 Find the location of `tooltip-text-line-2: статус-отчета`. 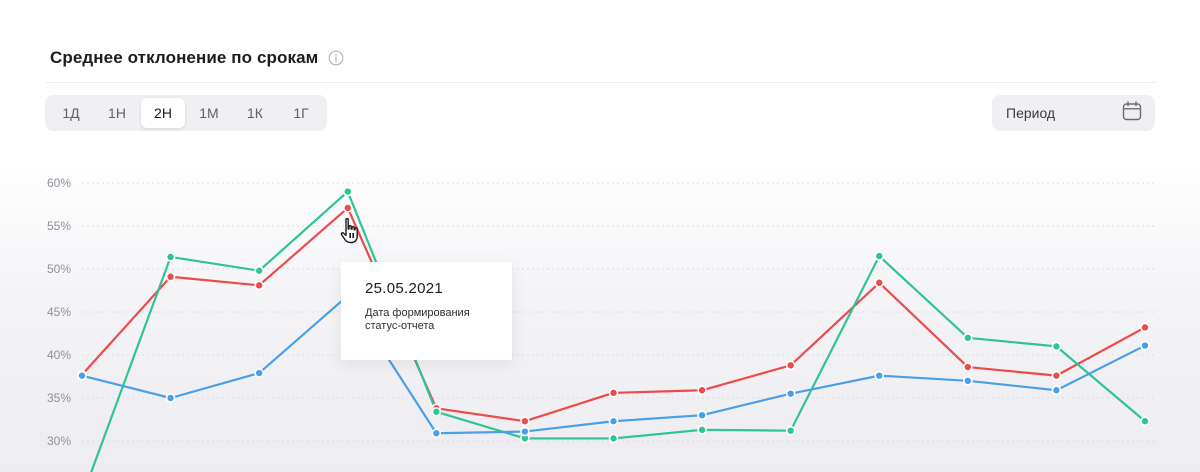

tooltip-text-line-2: статус-отчета is located at coordinates (400, 326).